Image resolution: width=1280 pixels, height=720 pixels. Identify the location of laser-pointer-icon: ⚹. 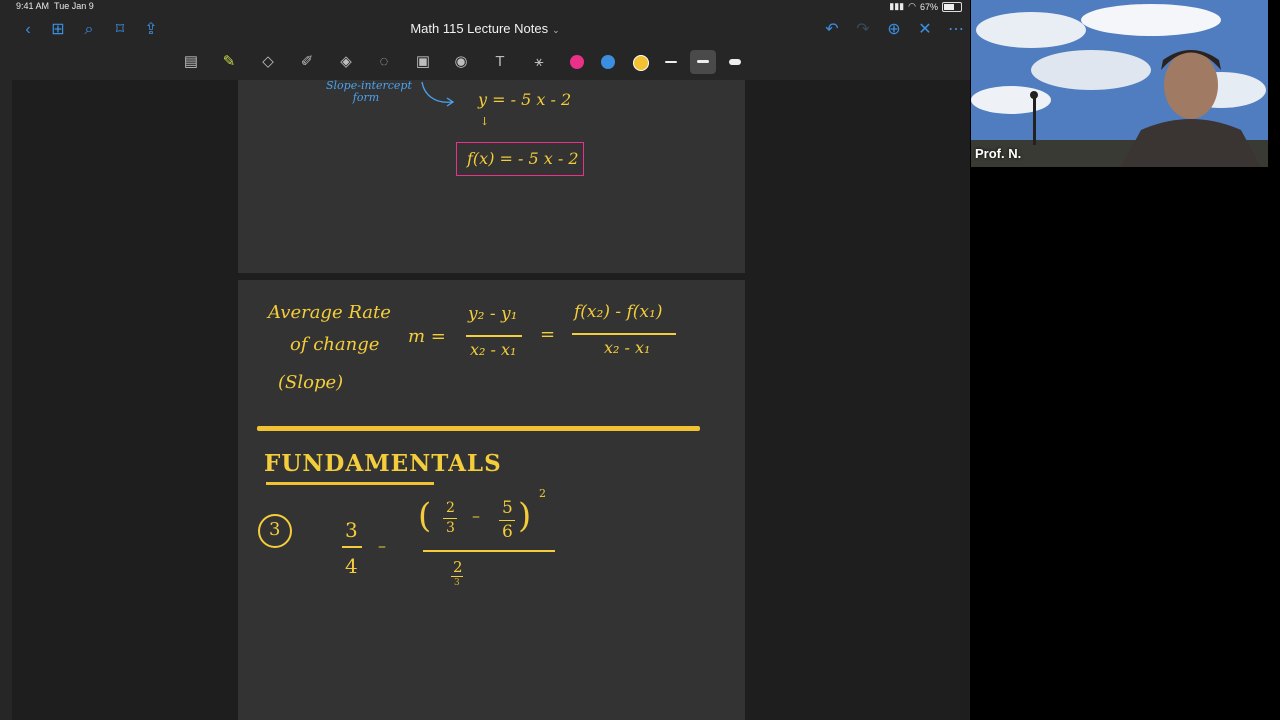
(539, 62).